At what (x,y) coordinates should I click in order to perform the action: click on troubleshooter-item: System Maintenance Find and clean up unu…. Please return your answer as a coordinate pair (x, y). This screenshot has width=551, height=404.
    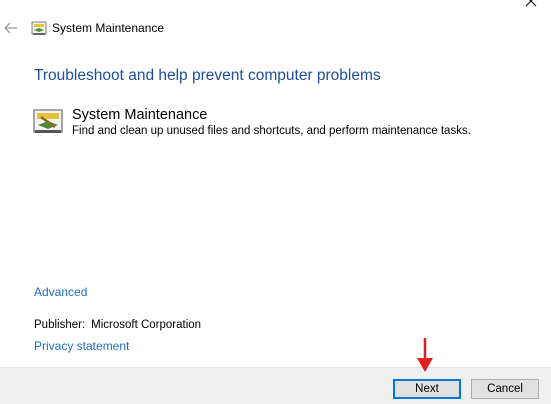
    Looking at the image, I should click on (283, 126).